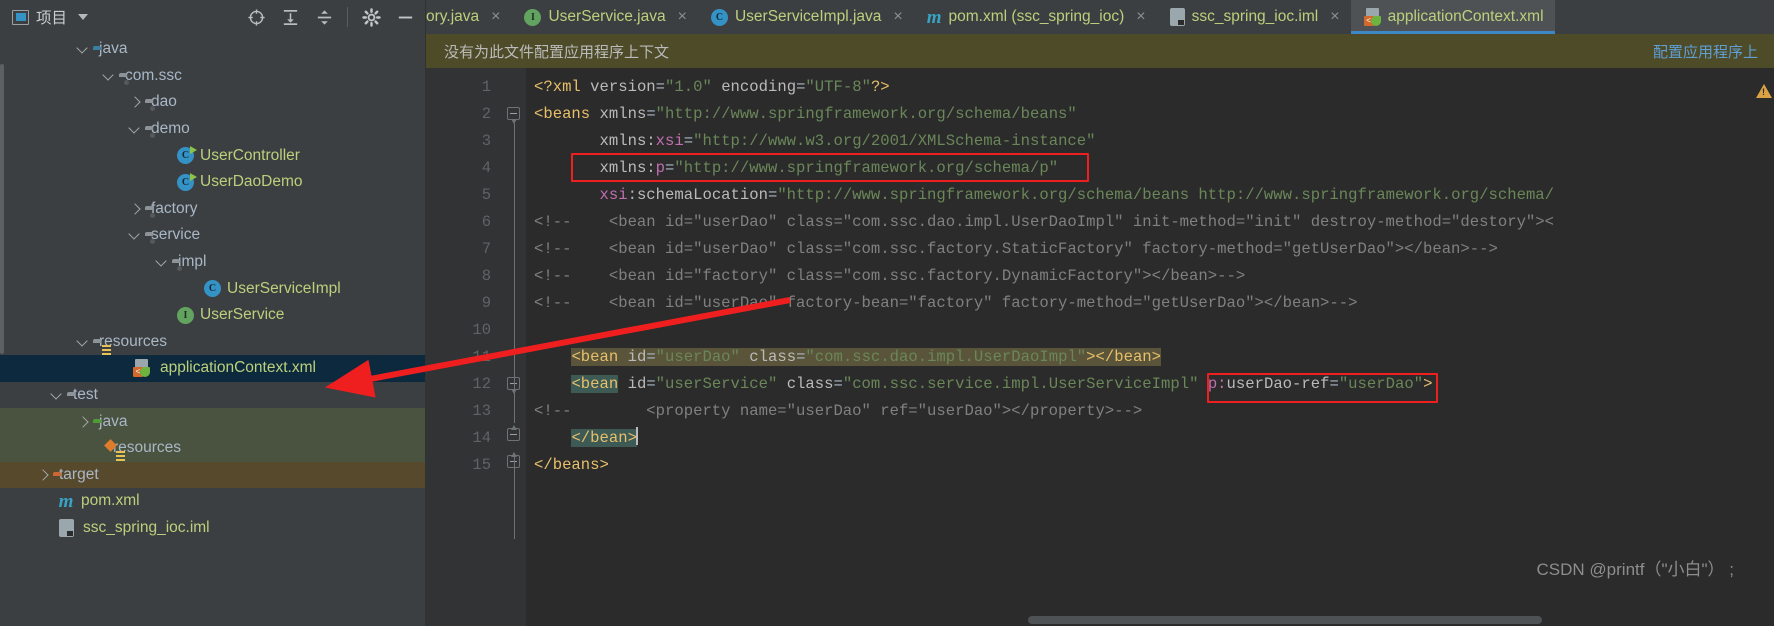 The image size is (1774, 626). What do you see at coordinates (212, 475) in the screenshot?
I see `tree-item-target: target` at bounding box center [212, 475].